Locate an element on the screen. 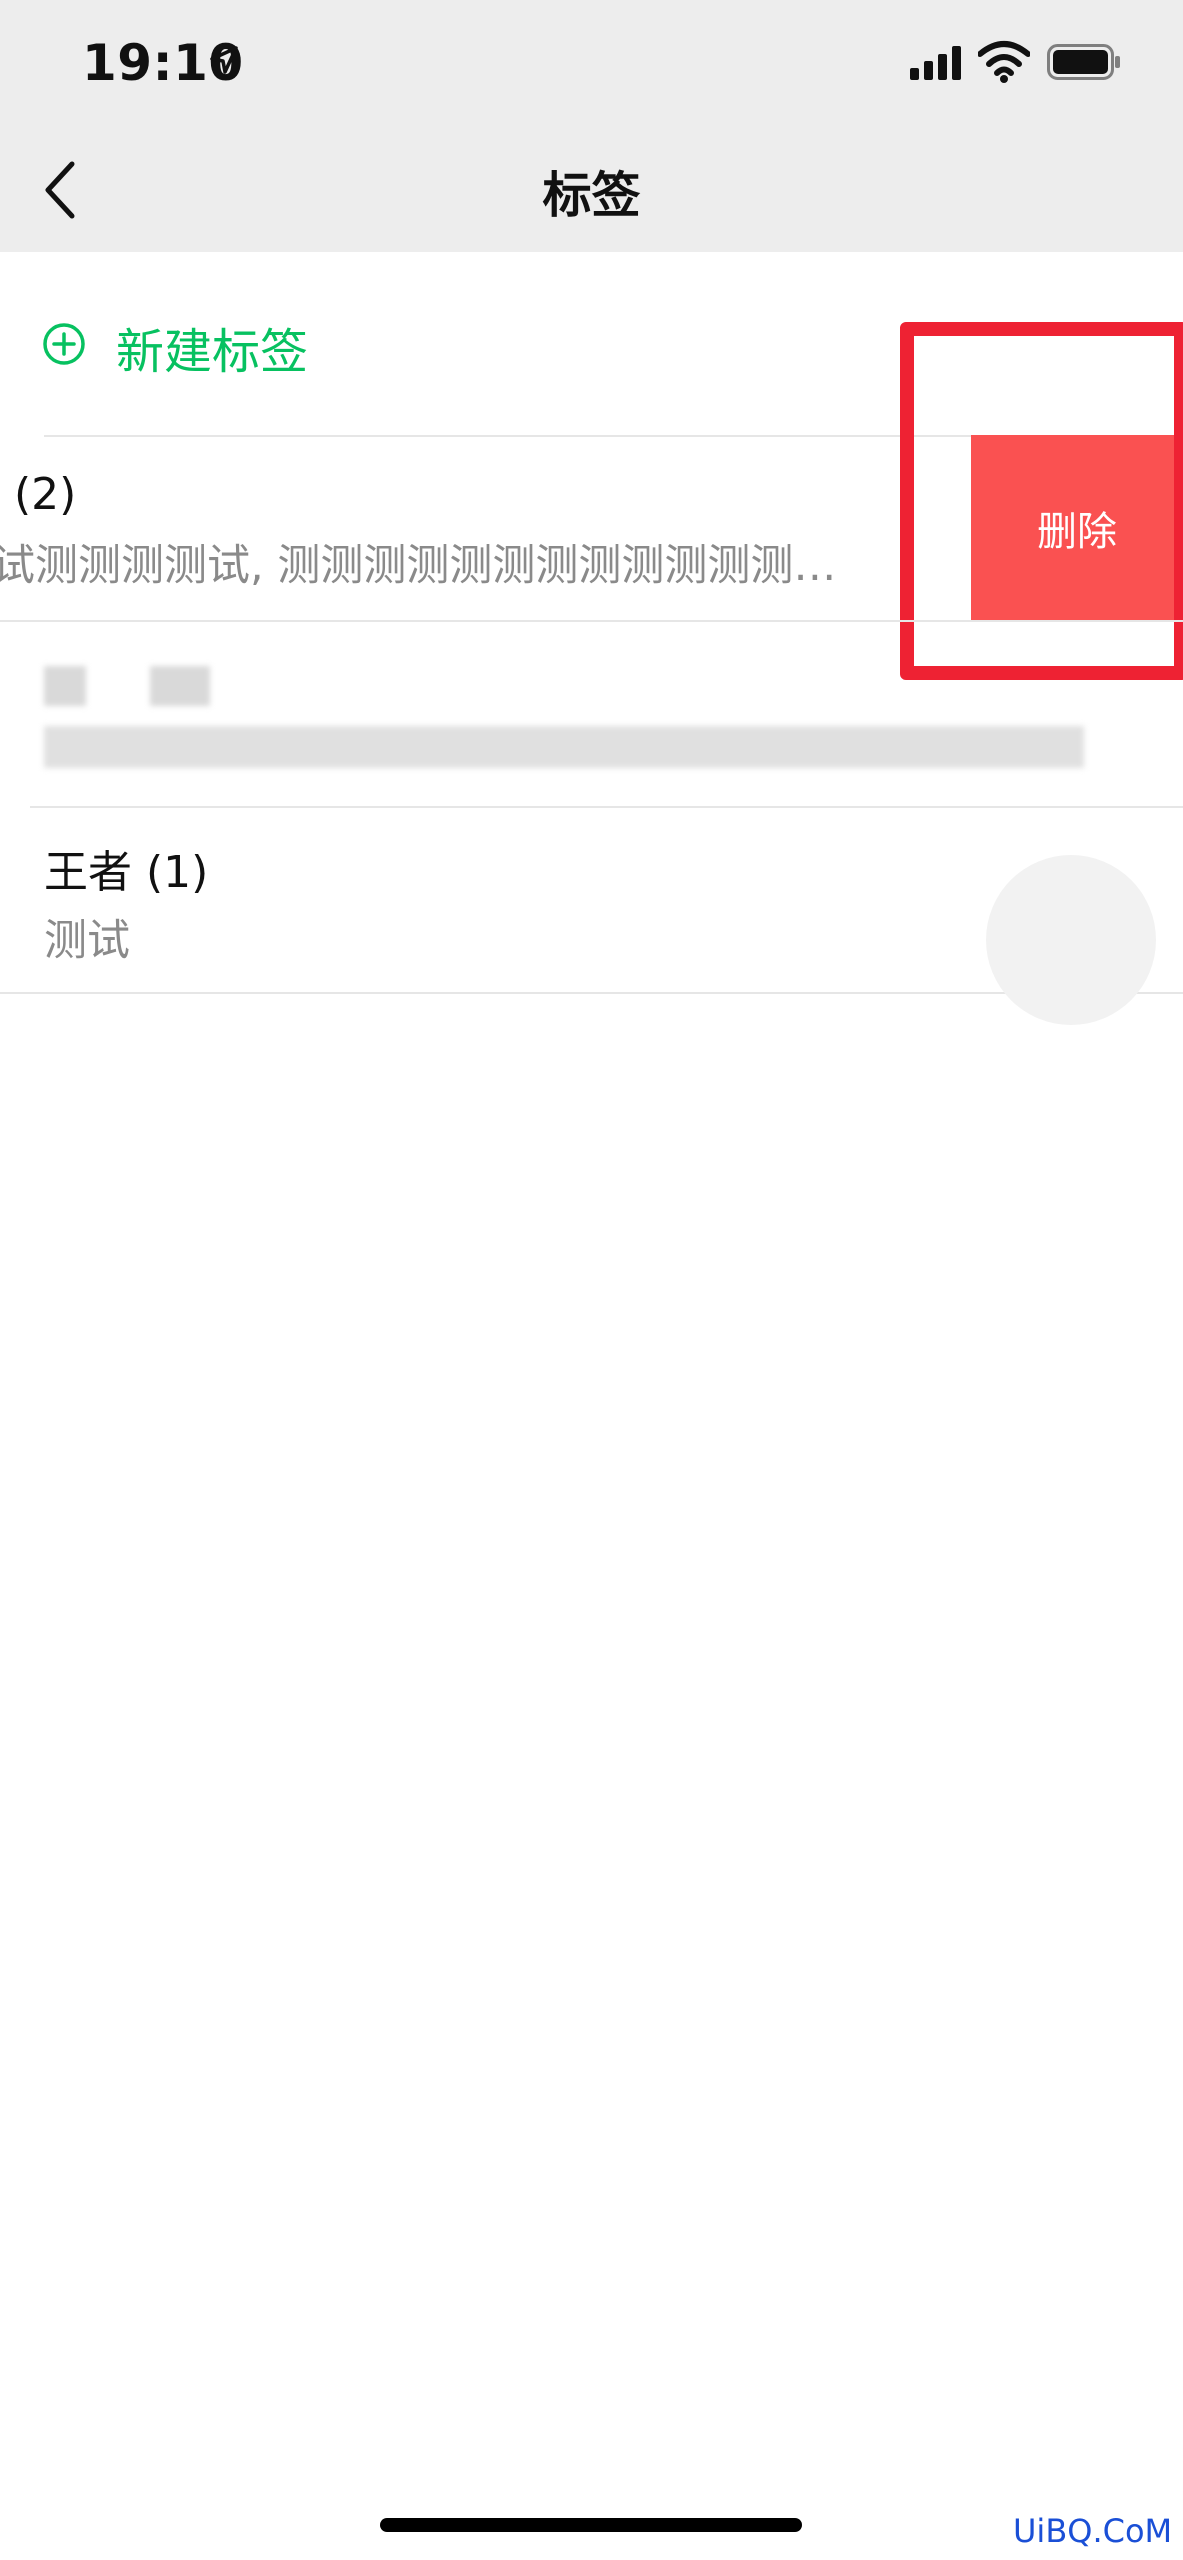 The width and height of the screenshot is (1183, 2560). new-tag-label: 新建标签 is located at coordinates (212, 352).